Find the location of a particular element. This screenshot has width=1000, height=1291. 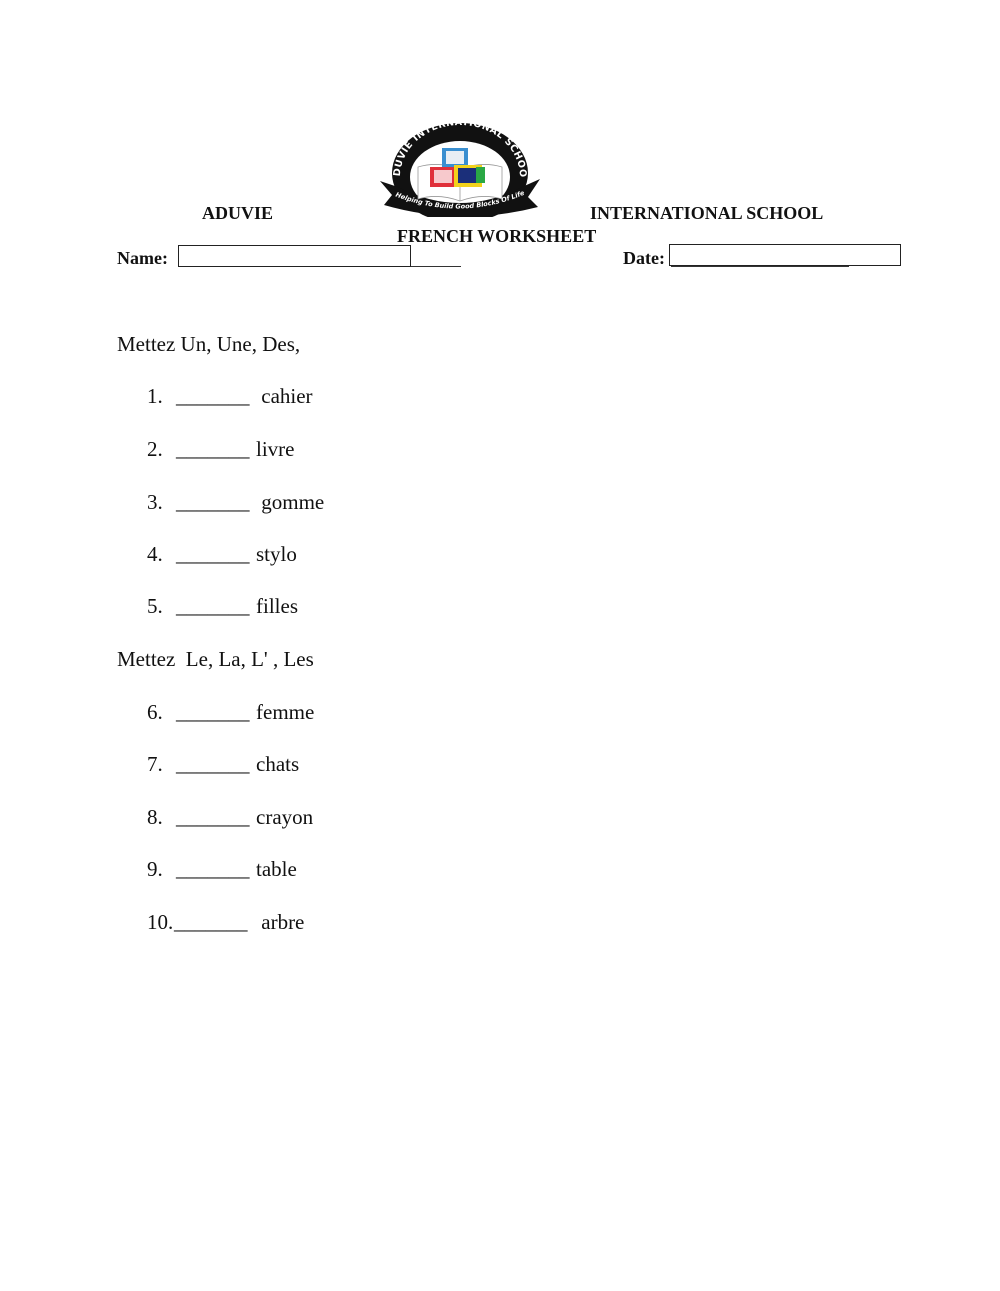

question-word: filles is located at coordinates (277, 606).